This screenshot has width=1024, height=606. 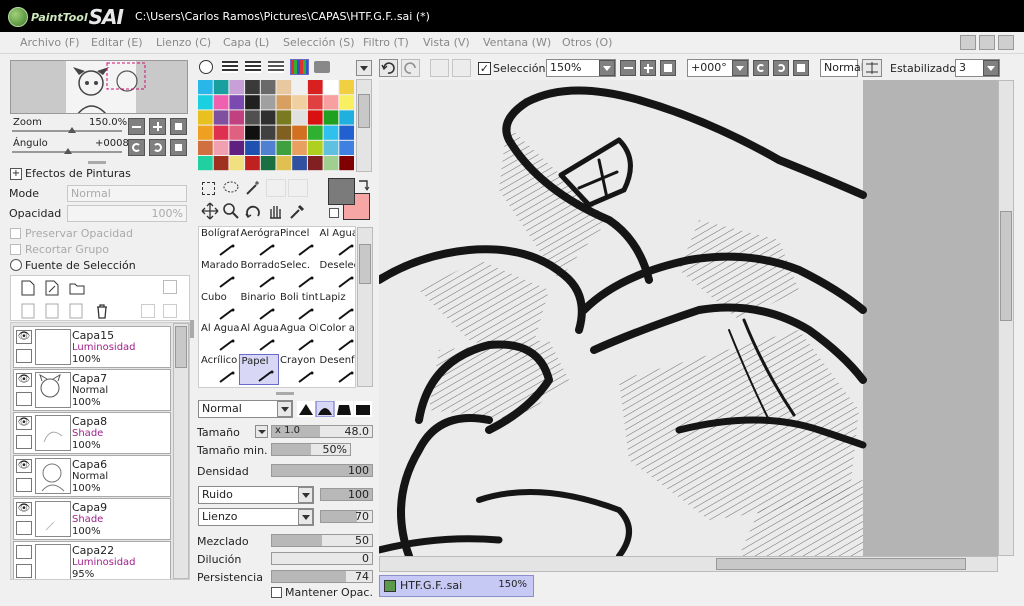 What do you see at coordinates (92, 390) in the screenshot?
I see `layer-item: 👁 Capa7 Normal 100%` at bounding box center [92, 390].